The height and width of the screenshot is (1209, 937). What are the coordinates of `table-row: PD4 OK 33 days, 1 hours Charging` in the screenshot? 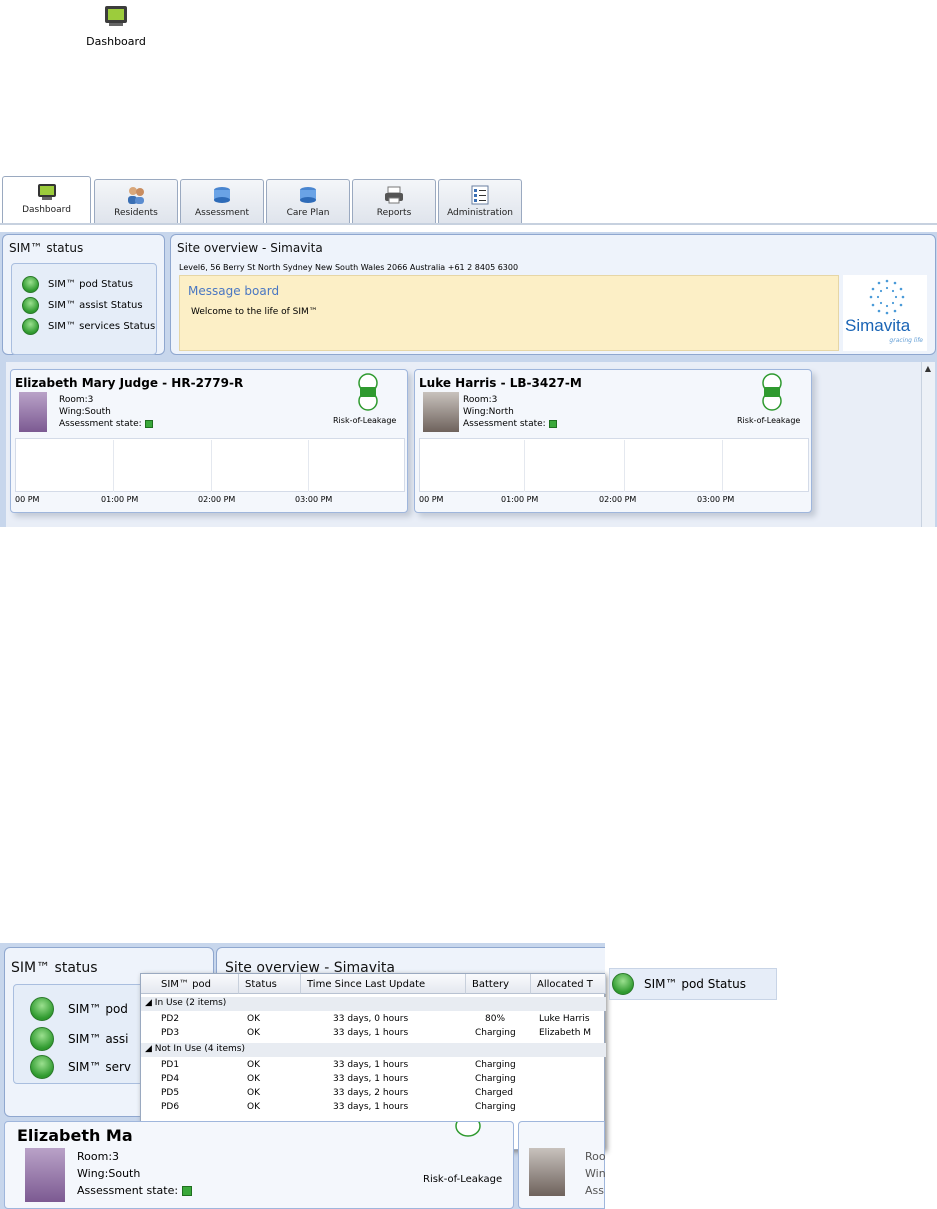 It's located at (373, 1080).